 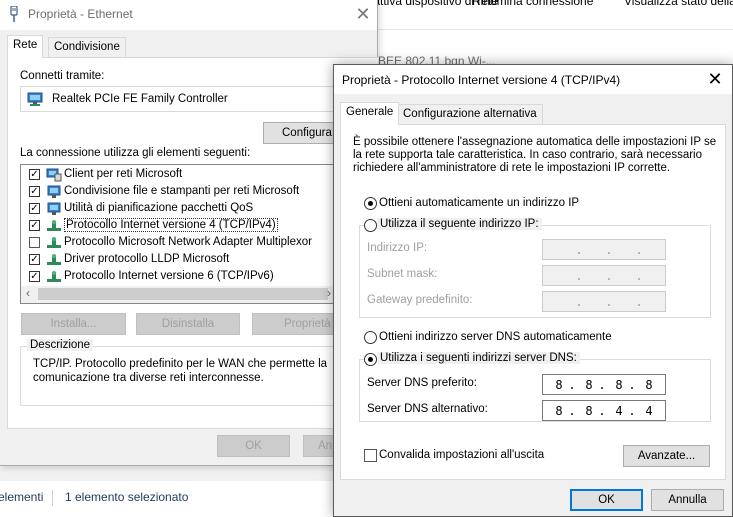 I want to click on auto-dns-radio, so click(x=370, y=337).